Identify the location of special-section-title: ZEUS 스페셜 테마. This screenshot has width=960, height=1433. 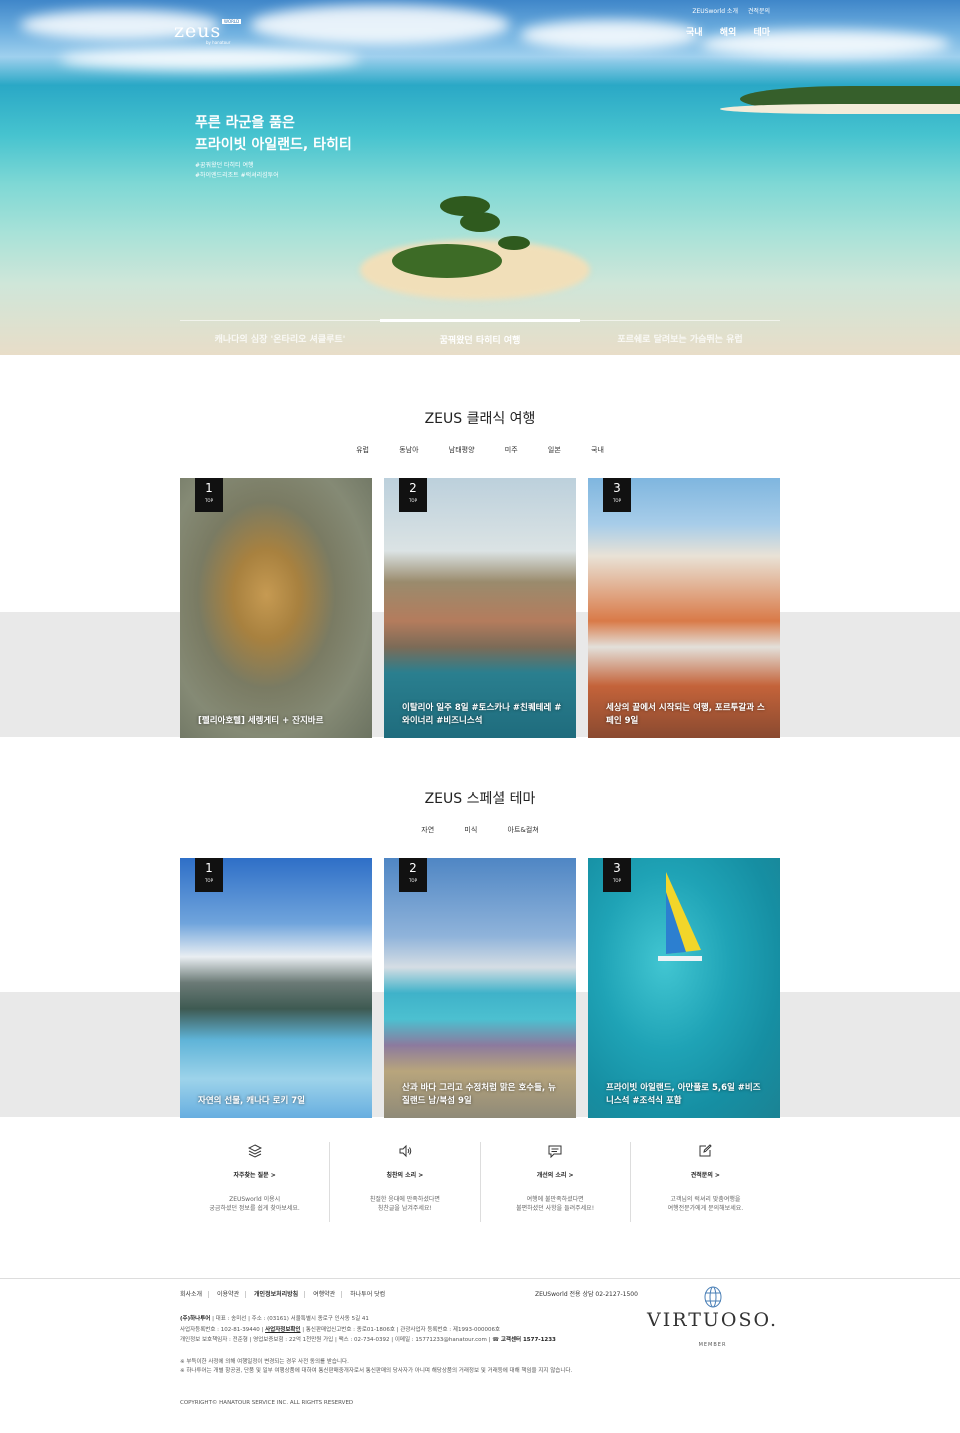
(480, 799).